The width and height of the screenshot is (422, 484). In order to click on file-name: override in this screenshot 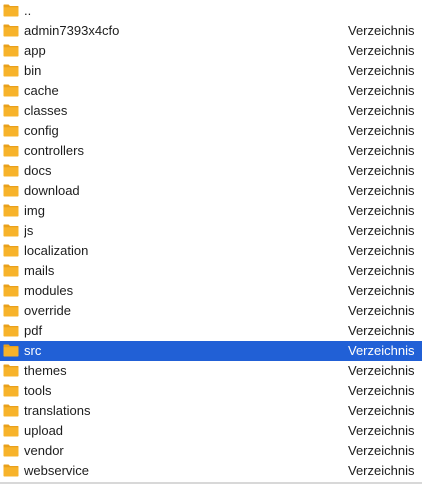, I will do `click(47, 310)`.